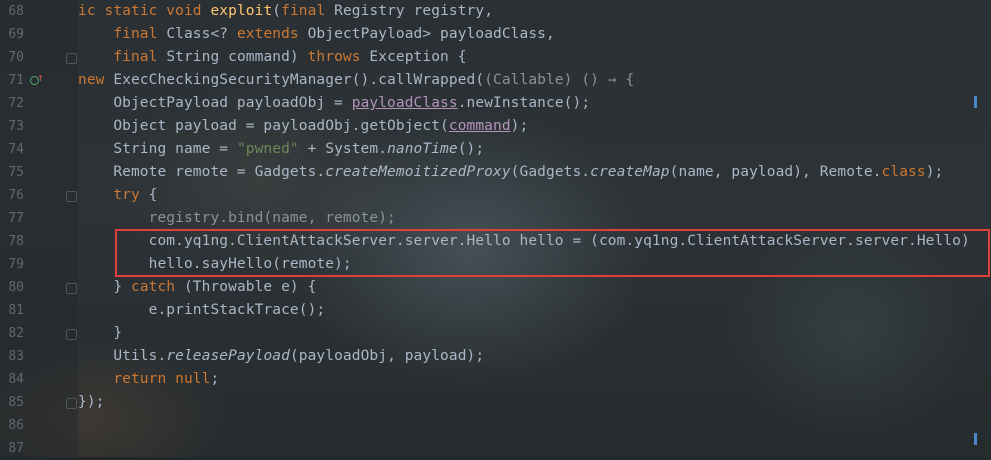 This screenshot has height=460, width=991. Describe the element at coordinates (237, 218) in the screenshot. I see `code-text: registry.bind(name, remote);` at that location.